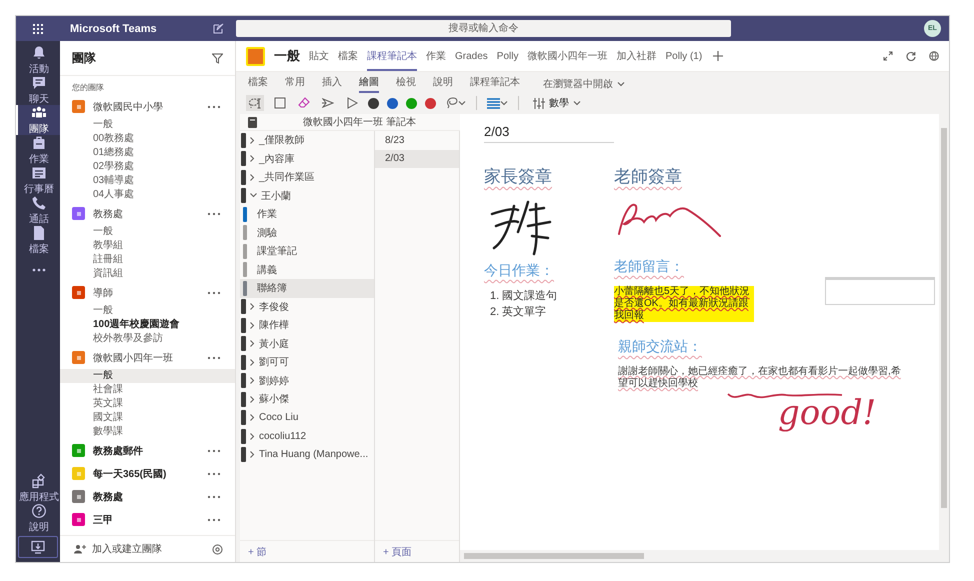 This screenshot has height=581, width=974. Describe the element at coordinates (38, 180) in the screenshot. I see `nav-button: 行事曆` at that location.